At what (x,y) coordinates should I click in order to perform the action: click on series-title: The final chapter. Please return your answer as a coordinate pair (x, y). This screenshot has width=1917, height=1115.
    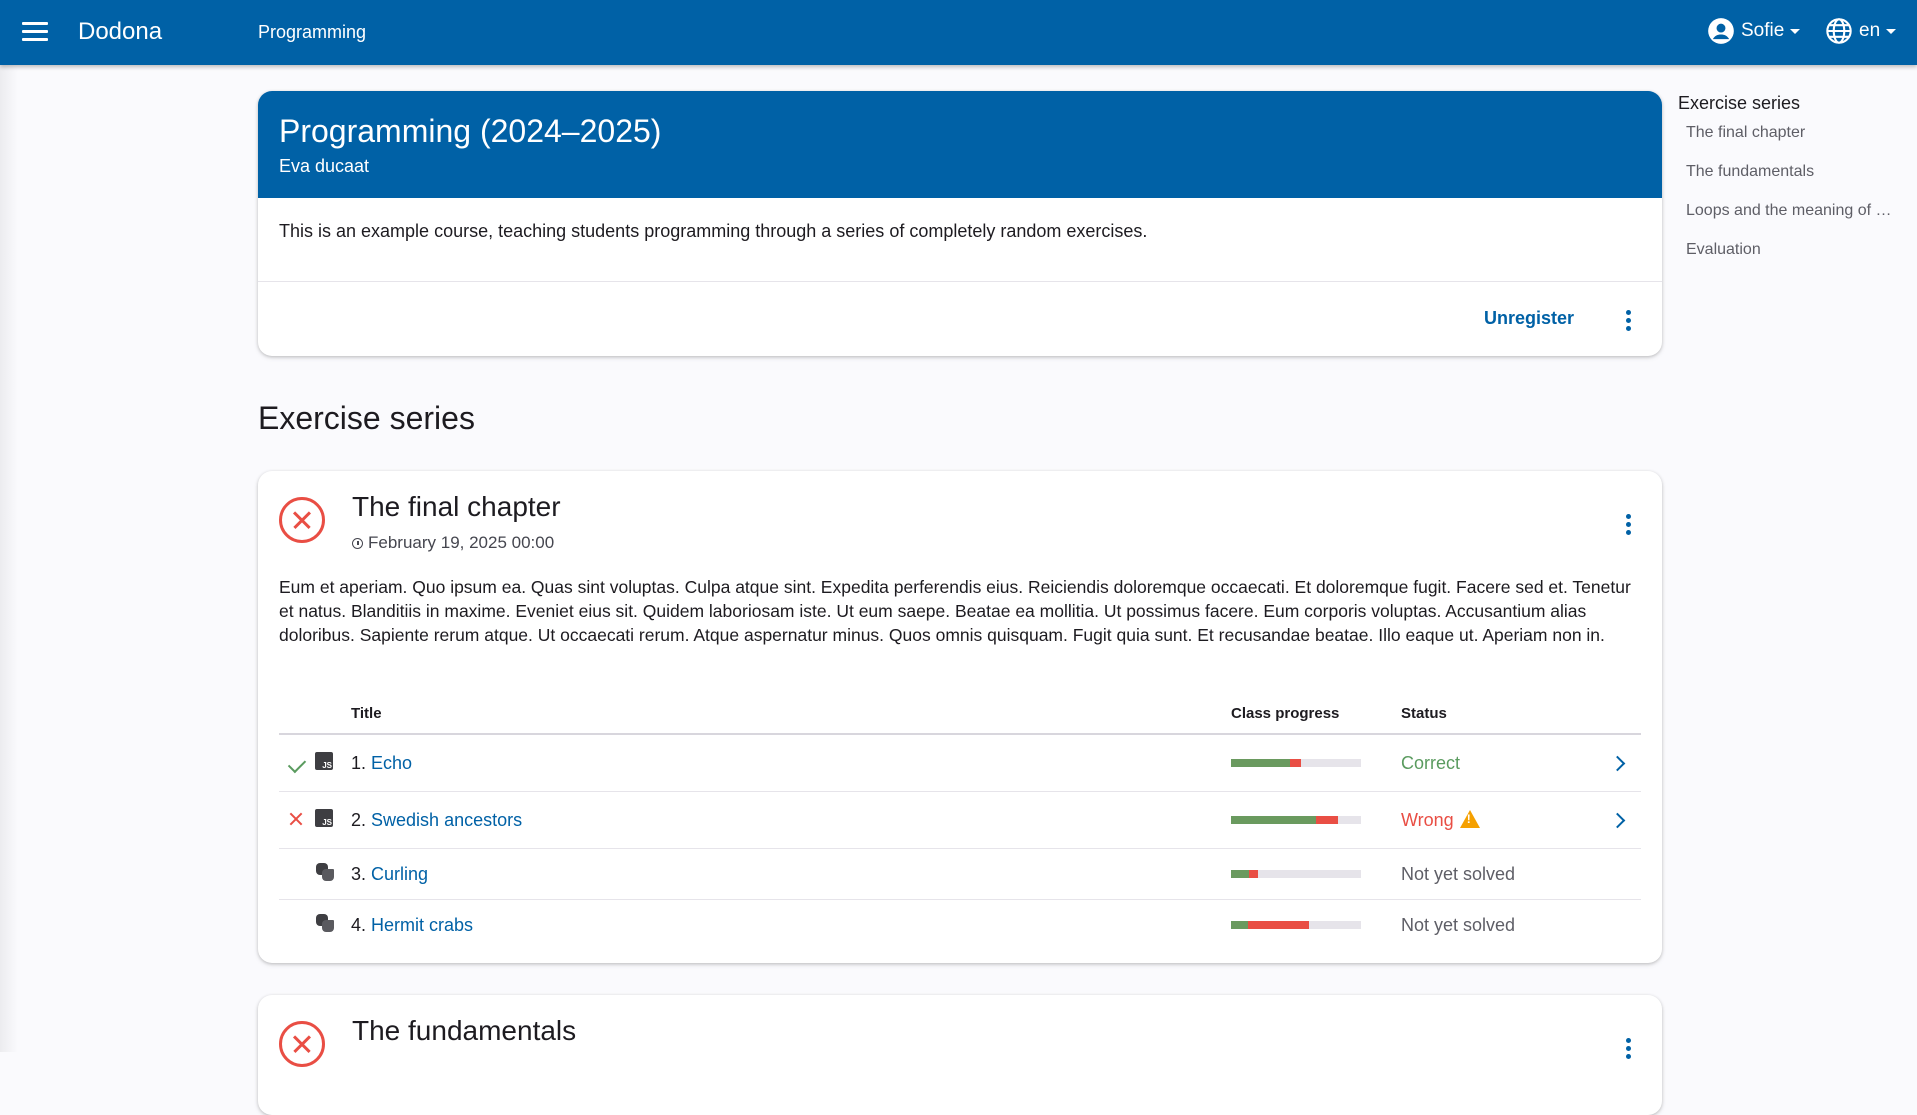
    Looking at the image, I should click on (456, 507).